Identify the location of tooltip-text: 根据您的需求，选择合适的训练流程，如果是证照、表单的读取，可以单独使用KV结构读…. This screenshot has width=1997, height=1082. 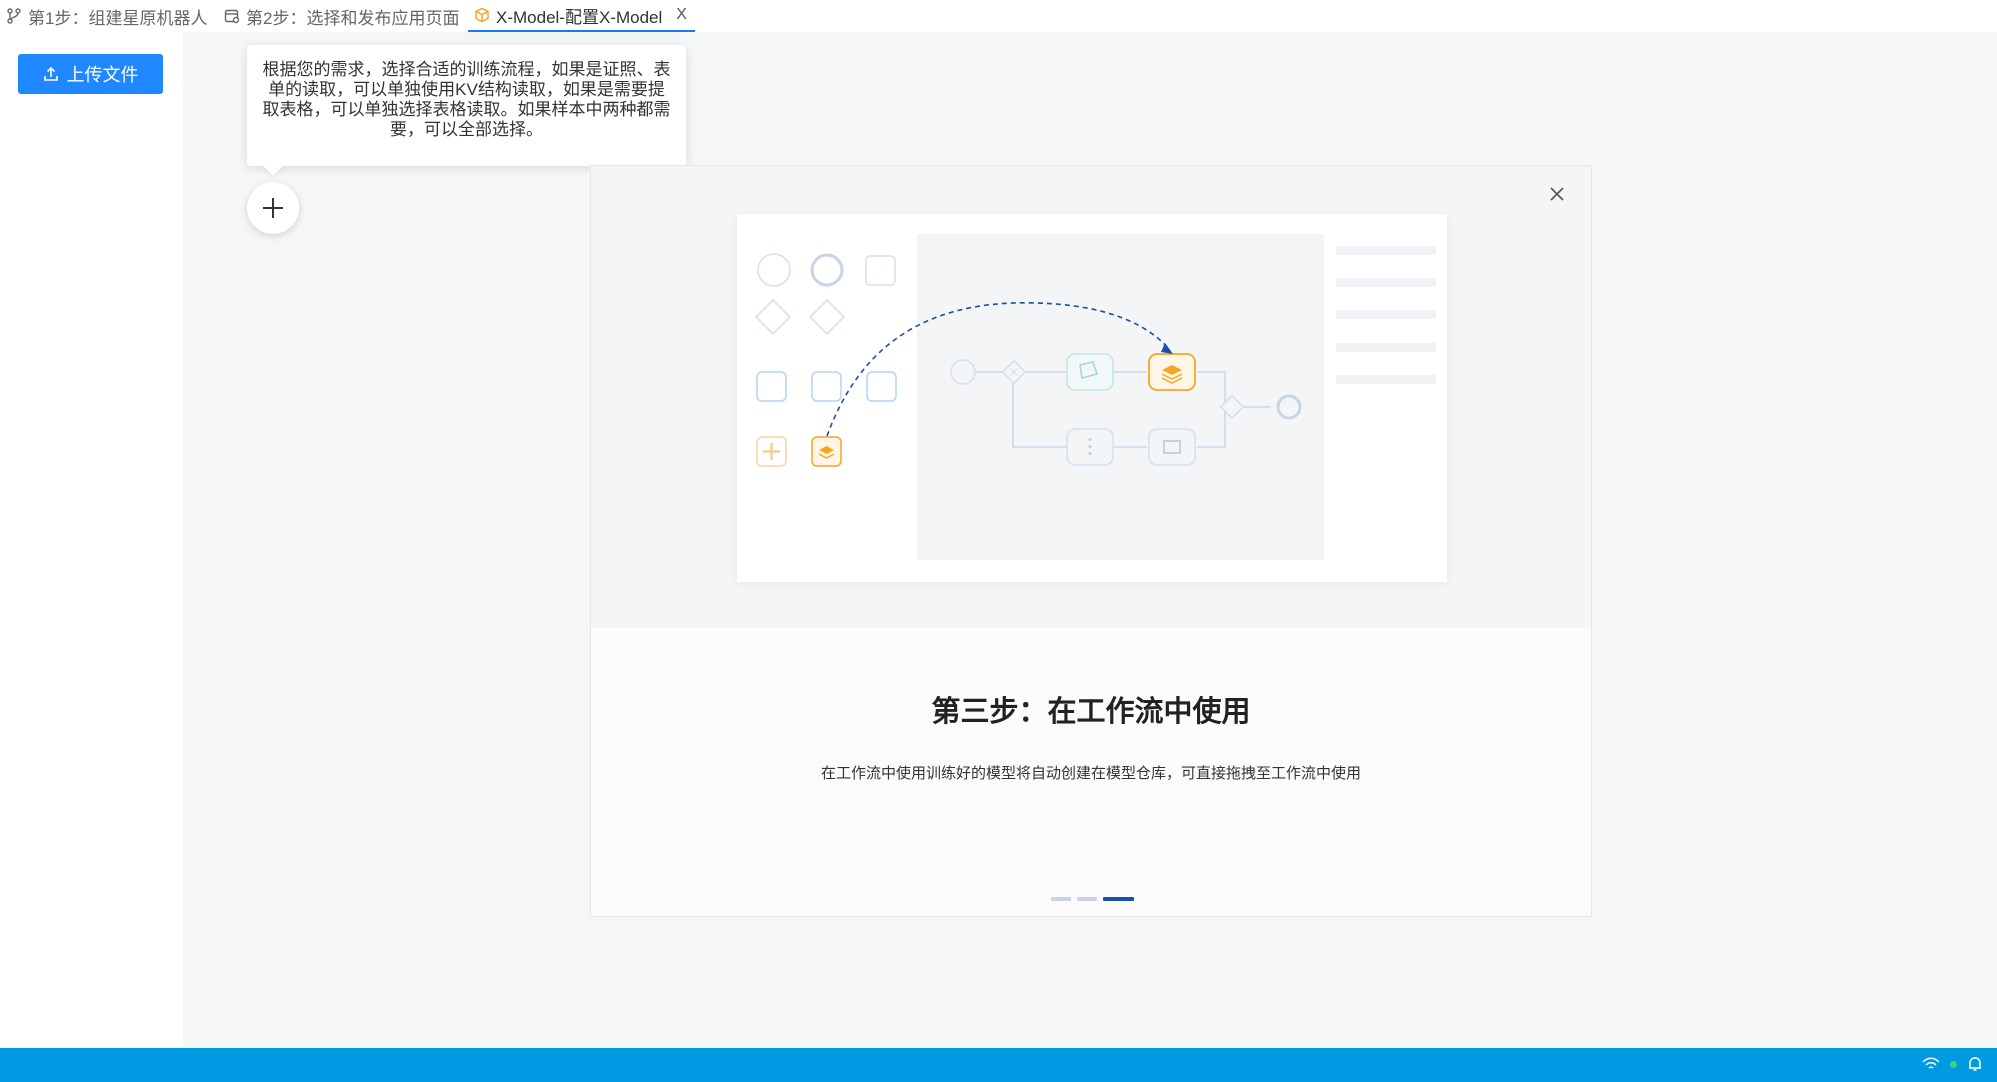
(466, 99).